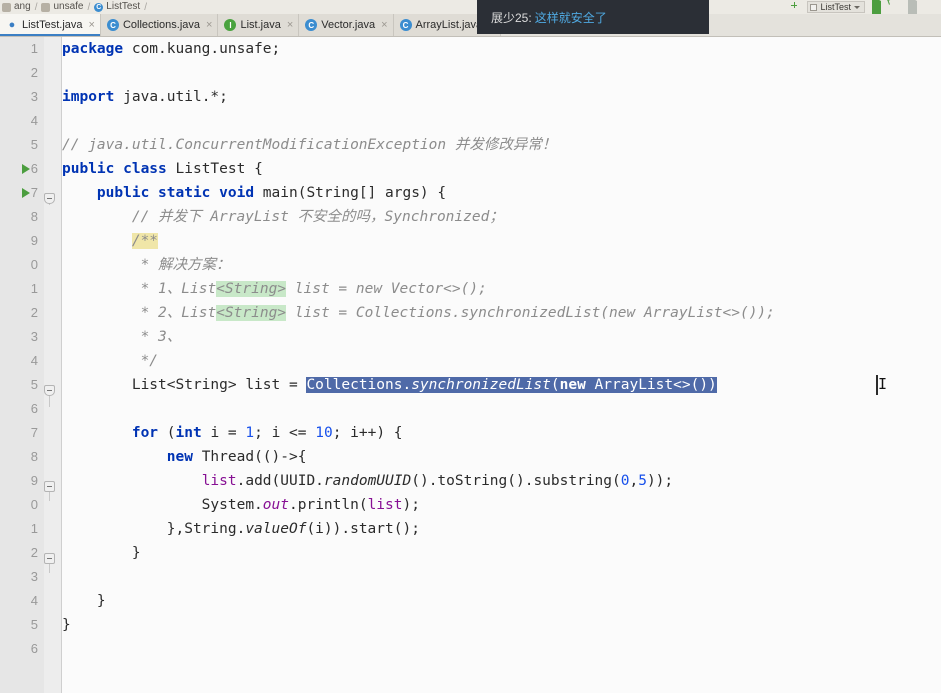 The image size is (941, 693). I want to click on fold-rail, so click(53, 365).